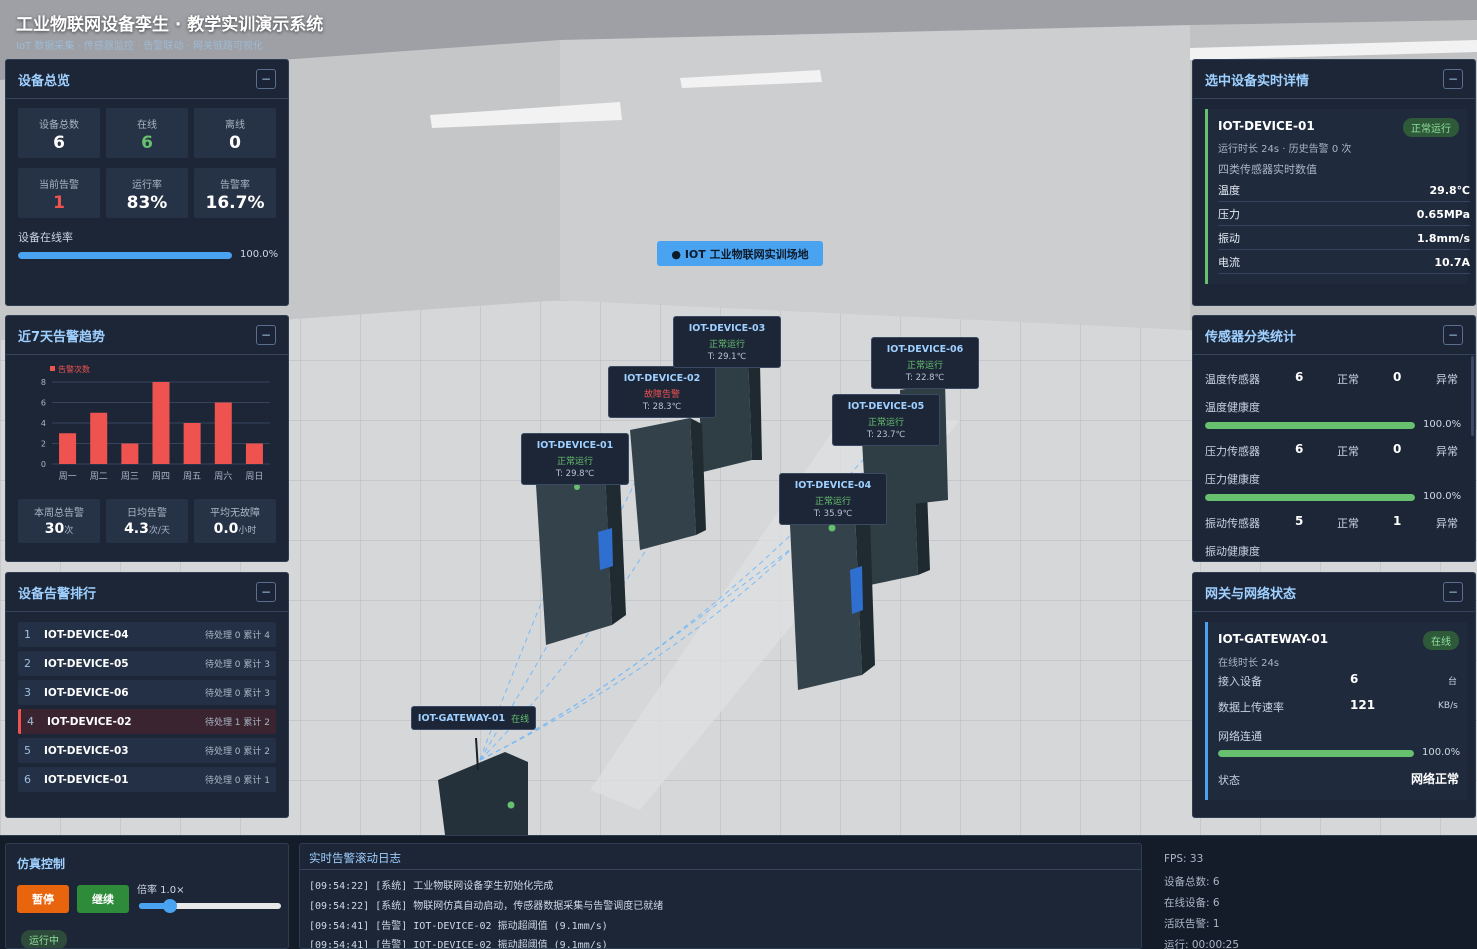 The height and width of the screenshot is (949, 1477). What do you see at coordinates (59, 133) in the screenshot?
I see `stat-total: 设备总数 6` at bounding box center [59, 133].